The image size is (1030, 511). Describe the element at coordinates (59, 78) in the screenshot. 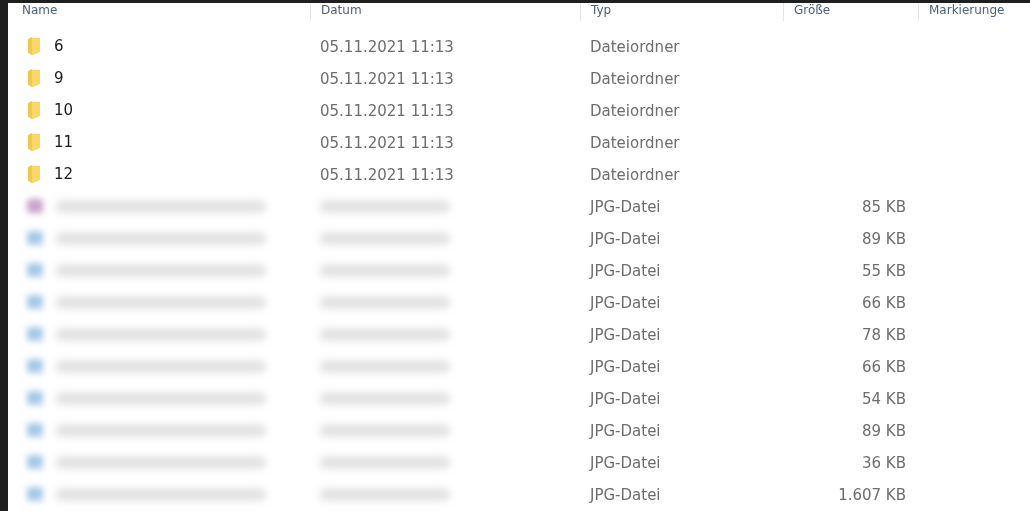

I see `folder-name: 9` at that location.